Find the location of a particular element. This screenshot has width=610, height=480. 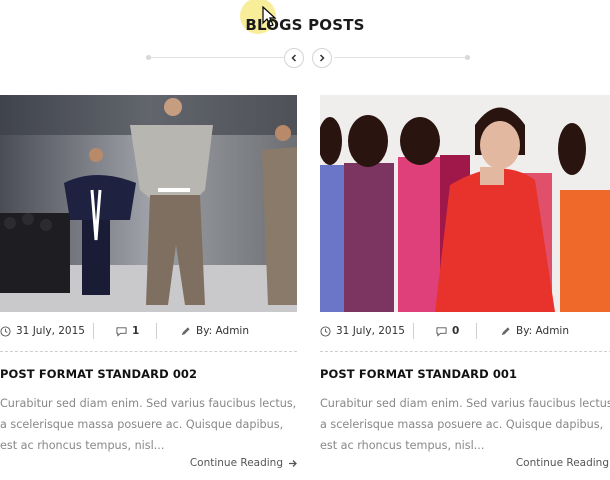

chevron-left-icon is located at coordinates (294, 58).